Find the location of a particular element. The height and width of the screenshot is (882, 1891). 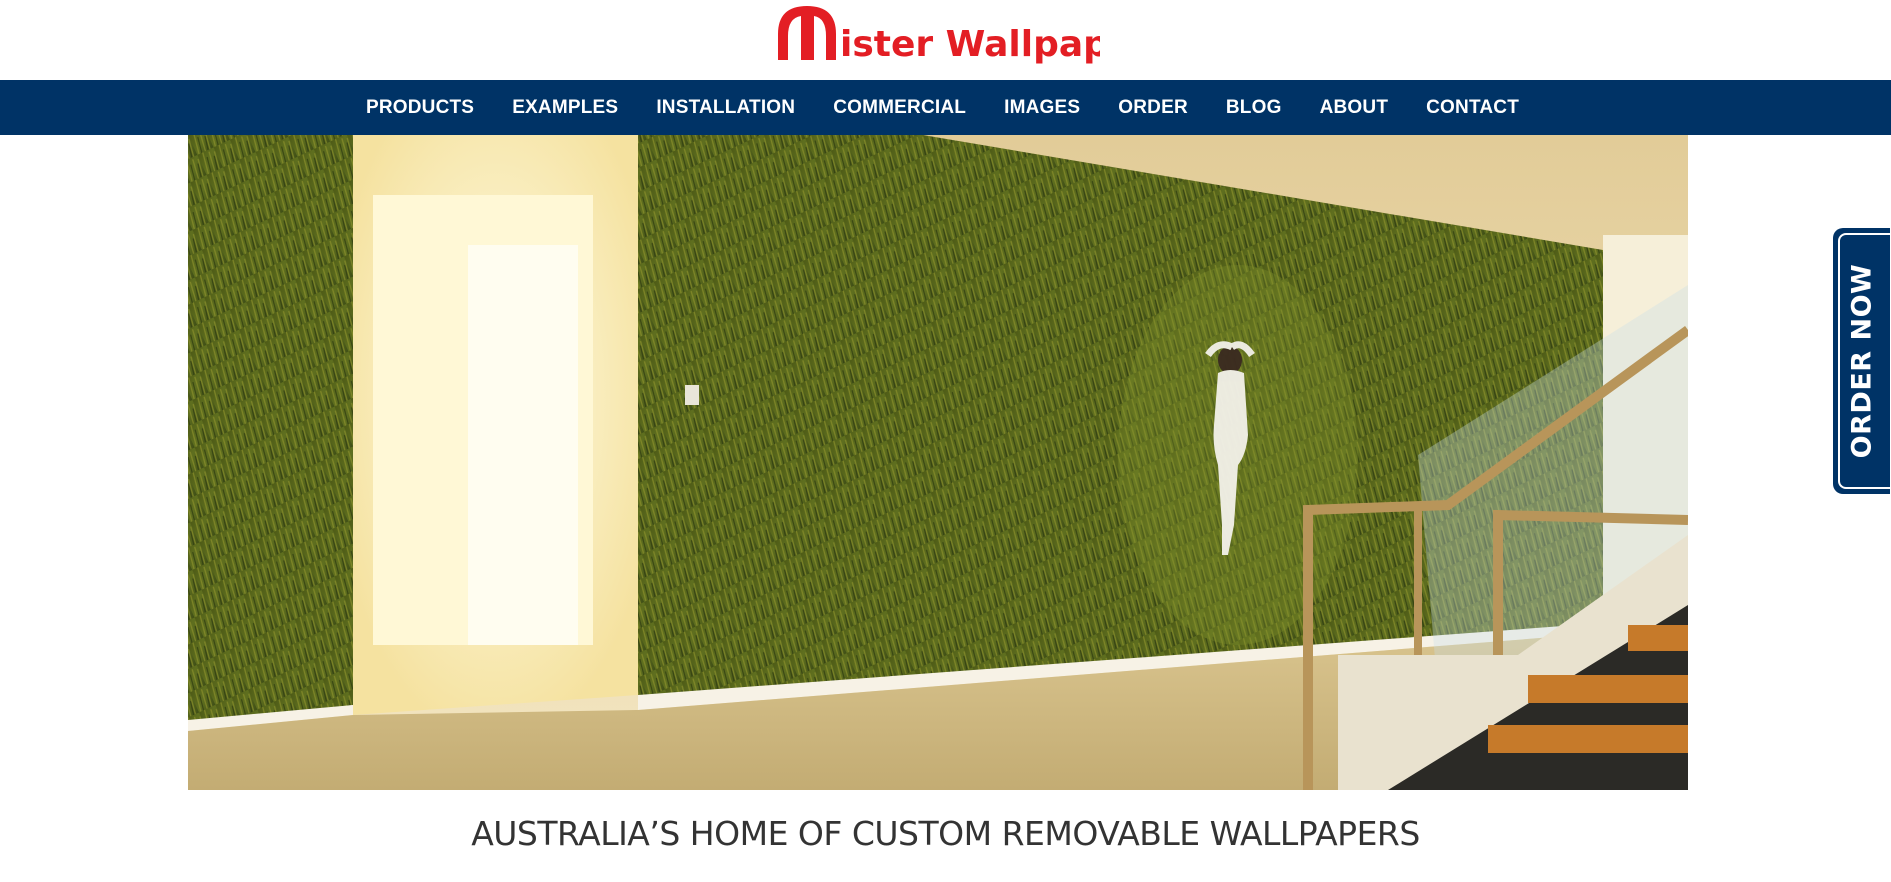

mister-wallpaper-logo: ister Wallpaper is located at coordinates (937, 35).